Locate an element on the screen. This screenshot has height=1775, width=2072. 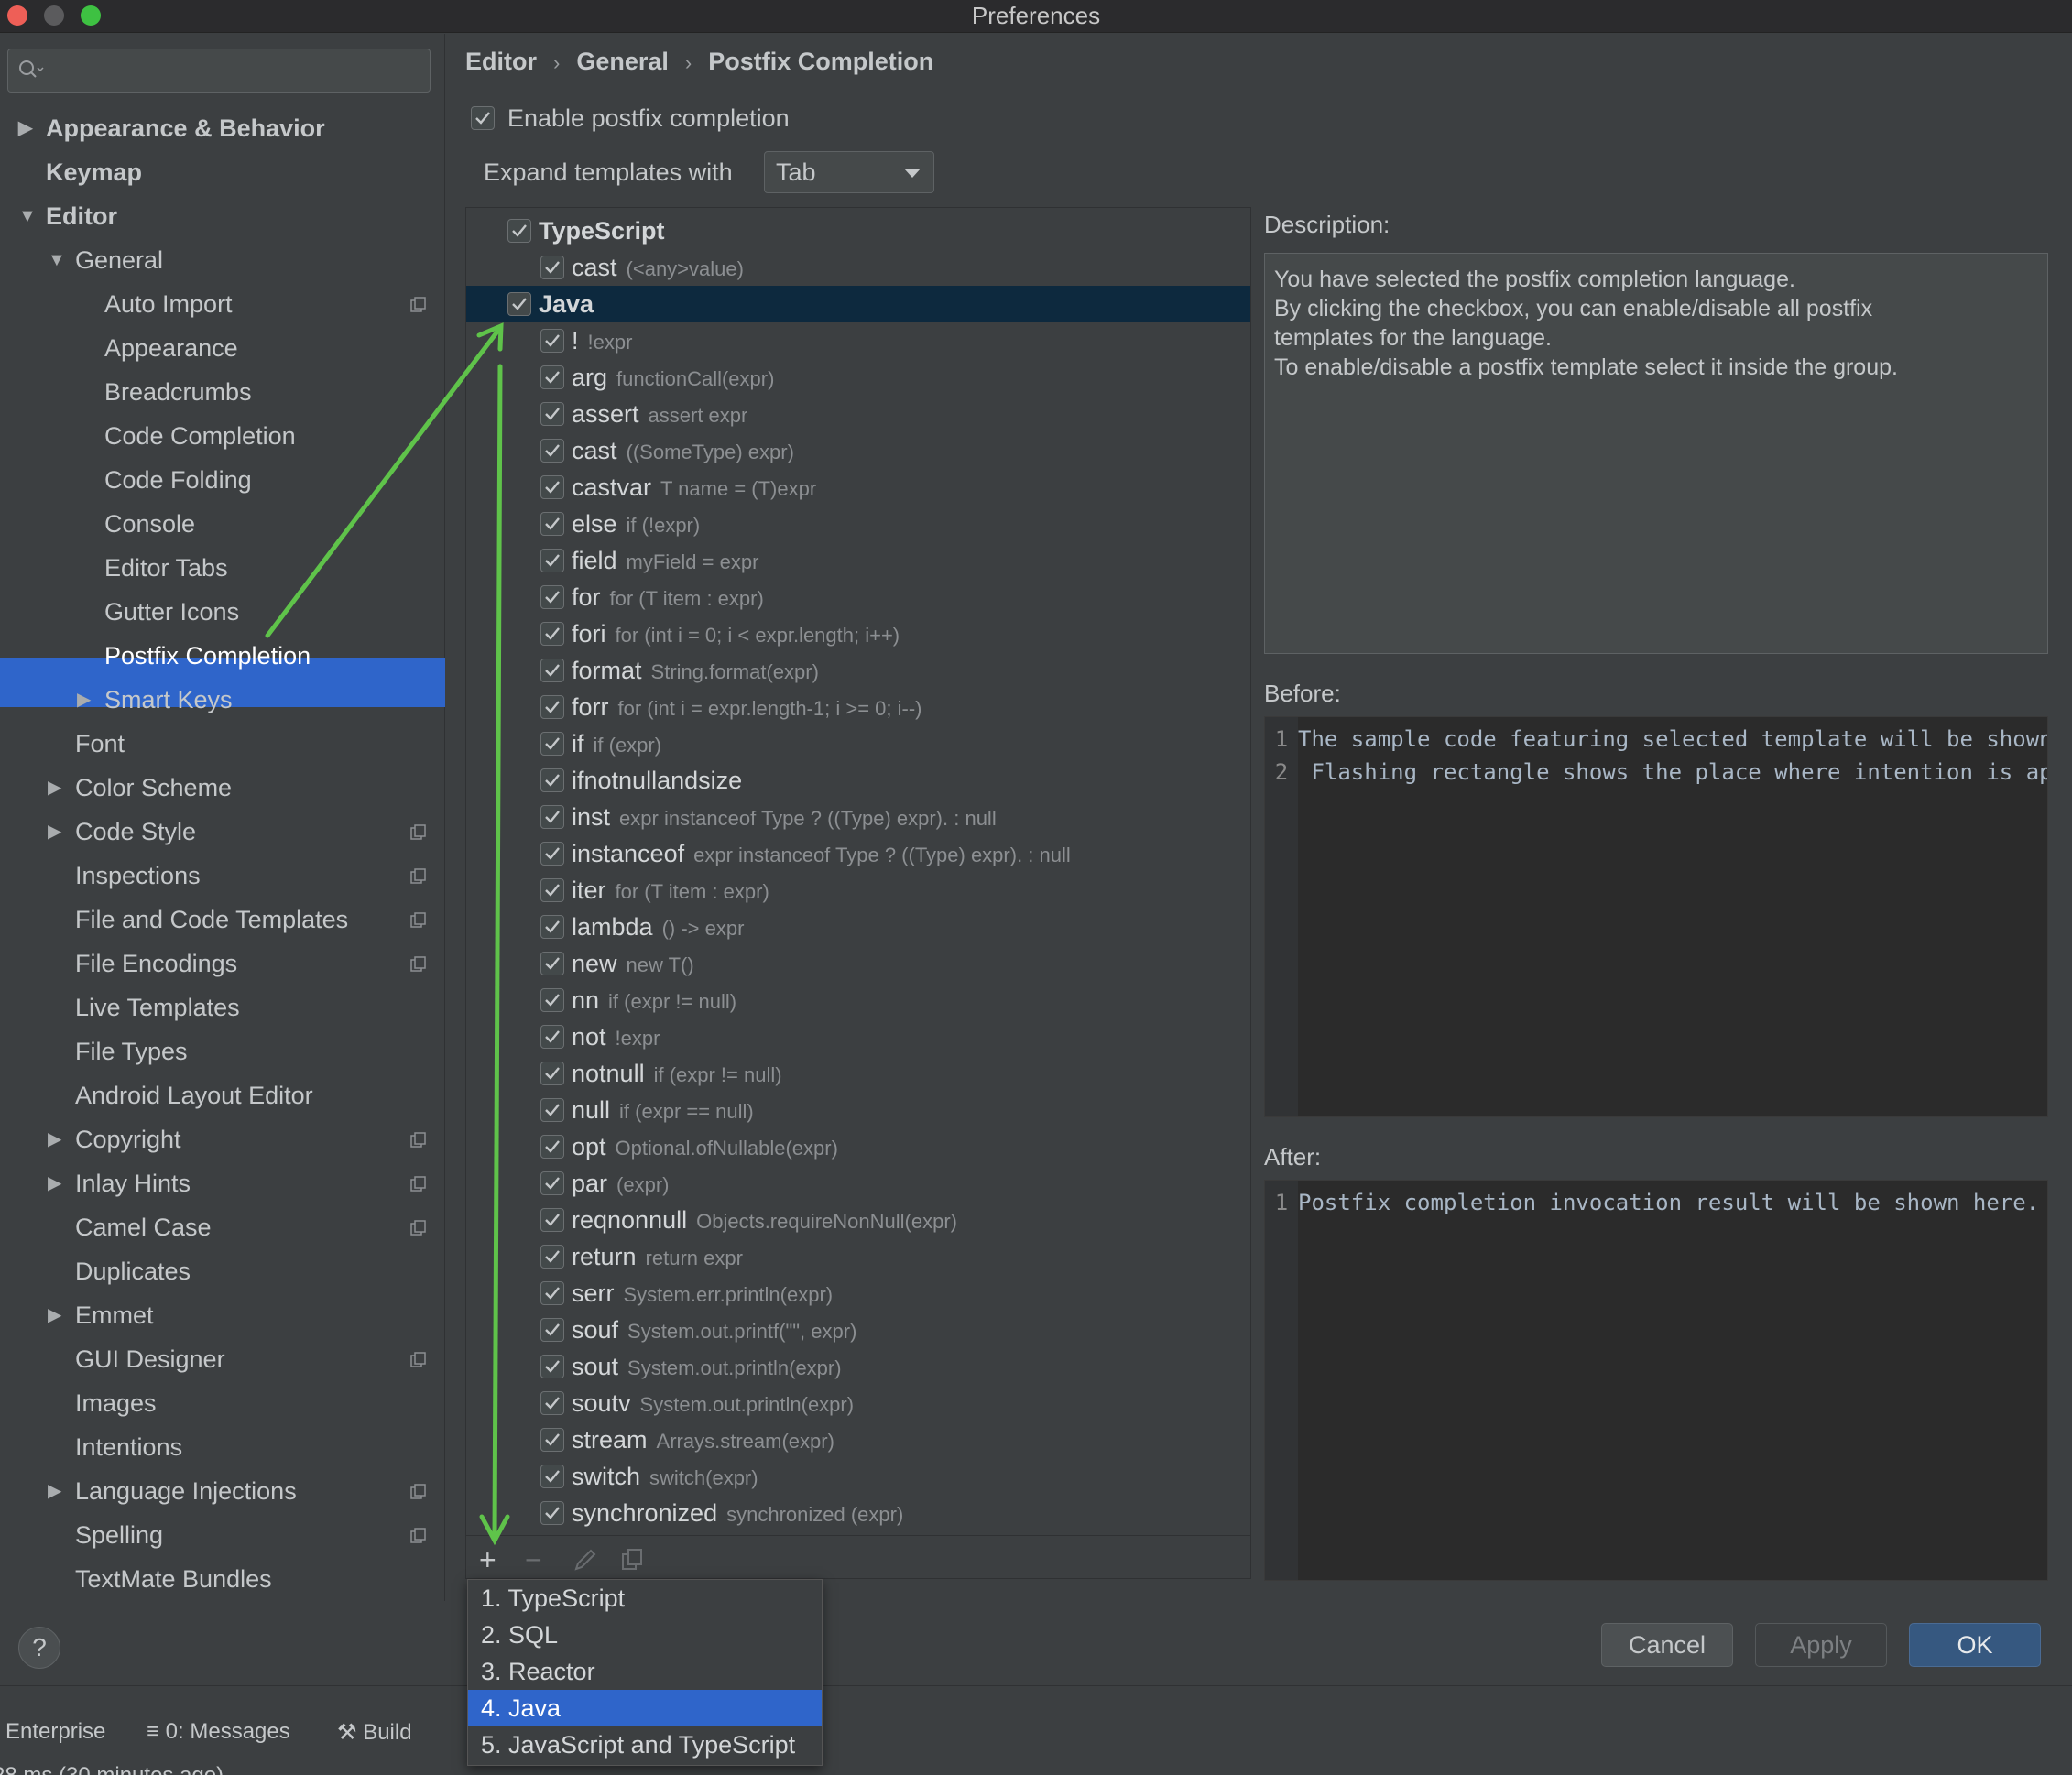
template-row: castvar T name = (T)expr is located at coordinates (678, 487).